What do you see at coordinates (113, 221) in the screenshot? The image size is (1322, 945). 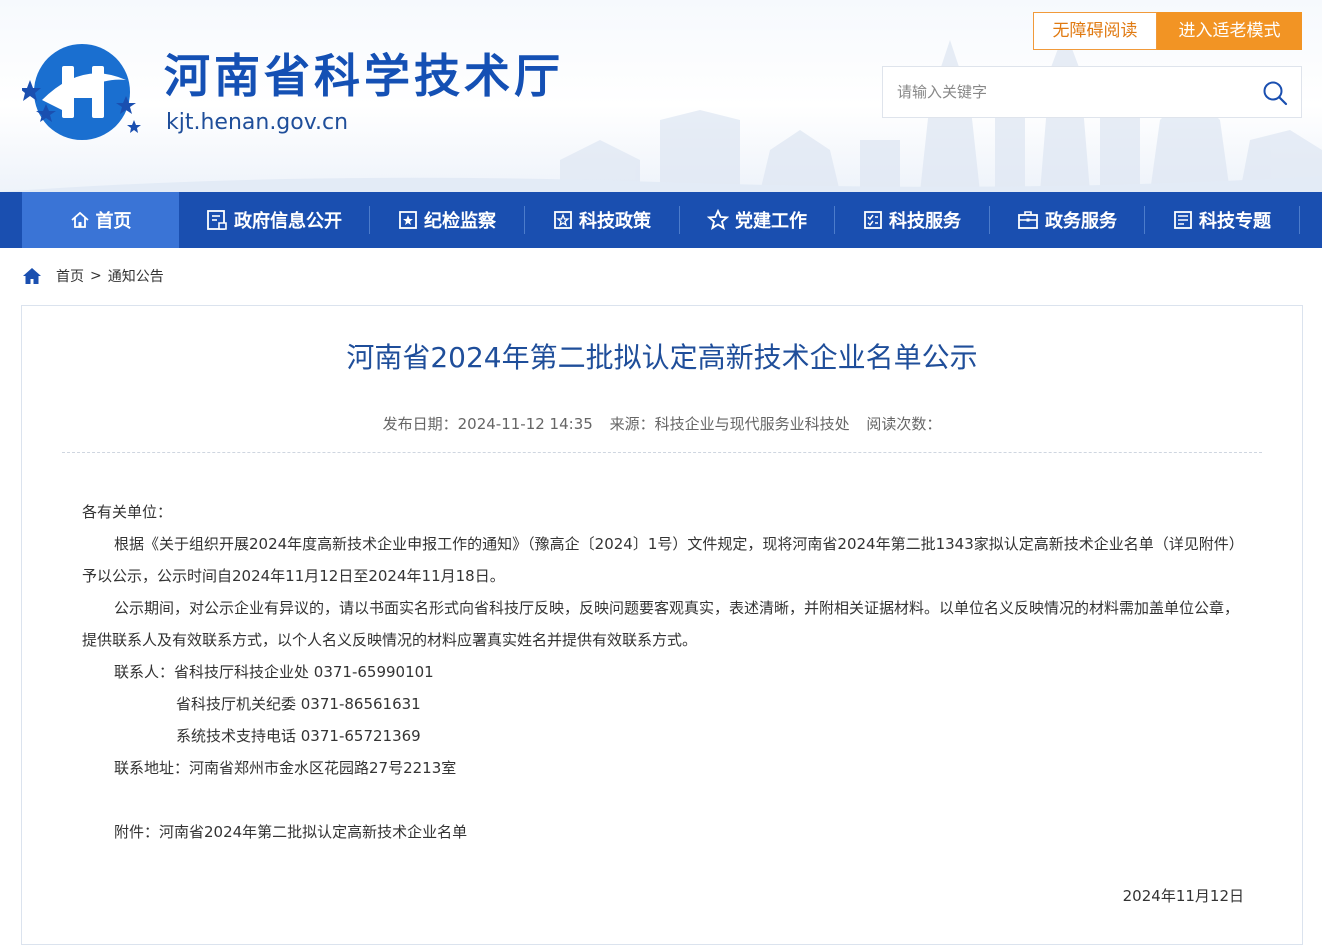 I see `nav-item-label: 首页` at bounding box center [113, 221].